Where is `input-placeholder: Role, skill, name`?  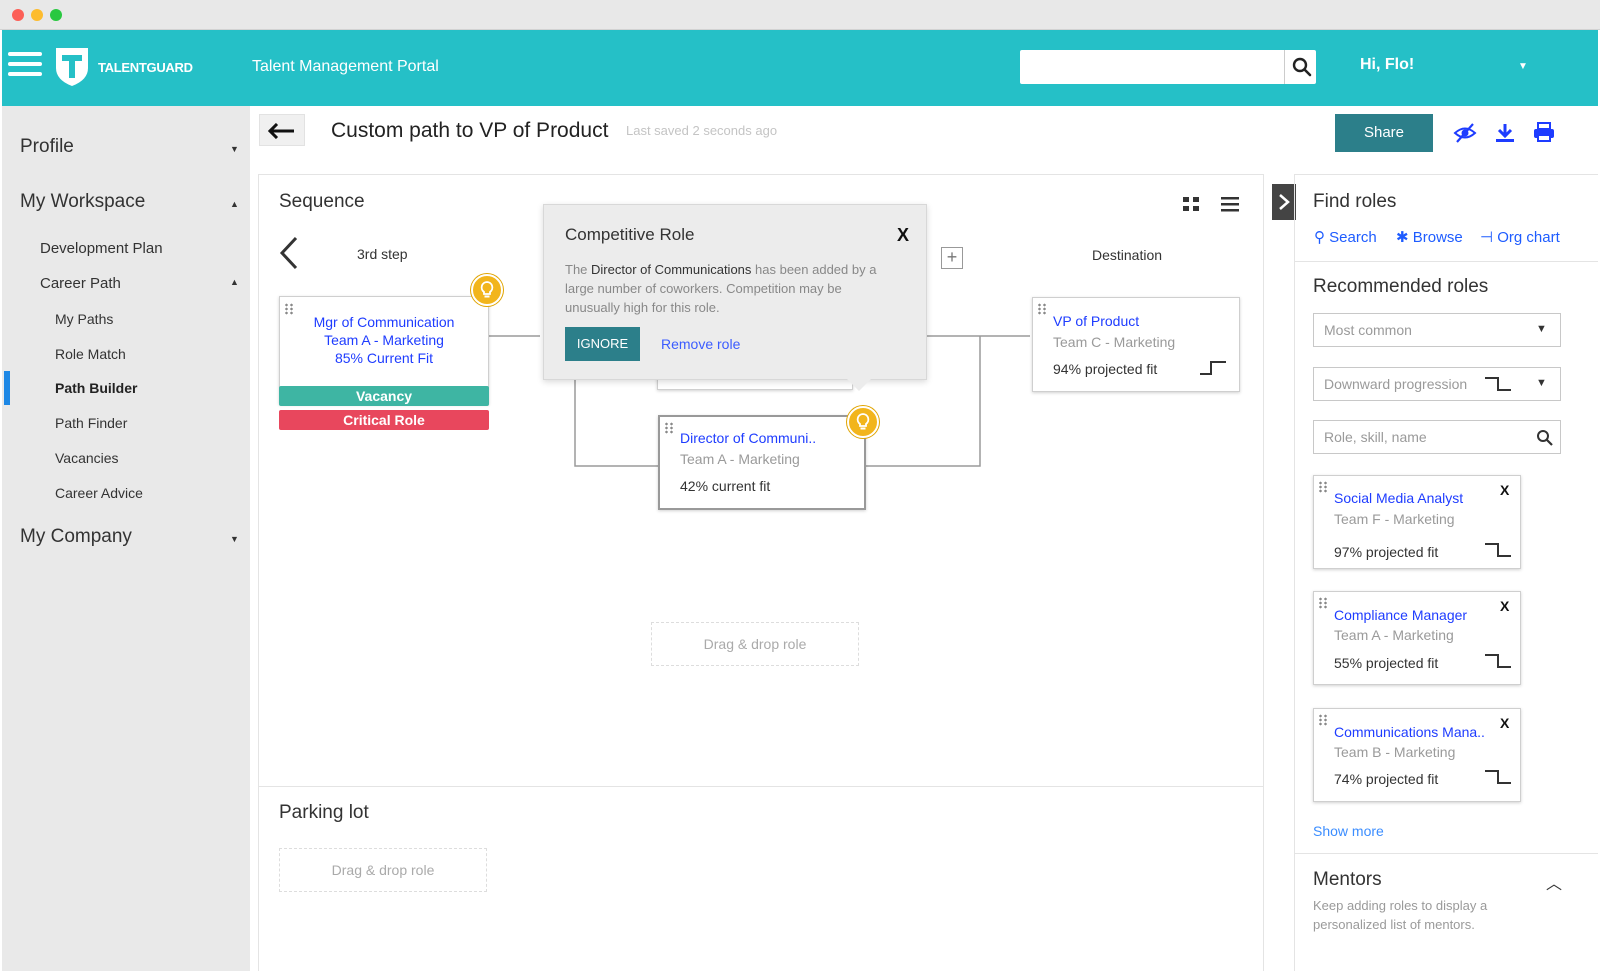
input-placeholder: Role, skill, name is located at coordinates (1375, 437).